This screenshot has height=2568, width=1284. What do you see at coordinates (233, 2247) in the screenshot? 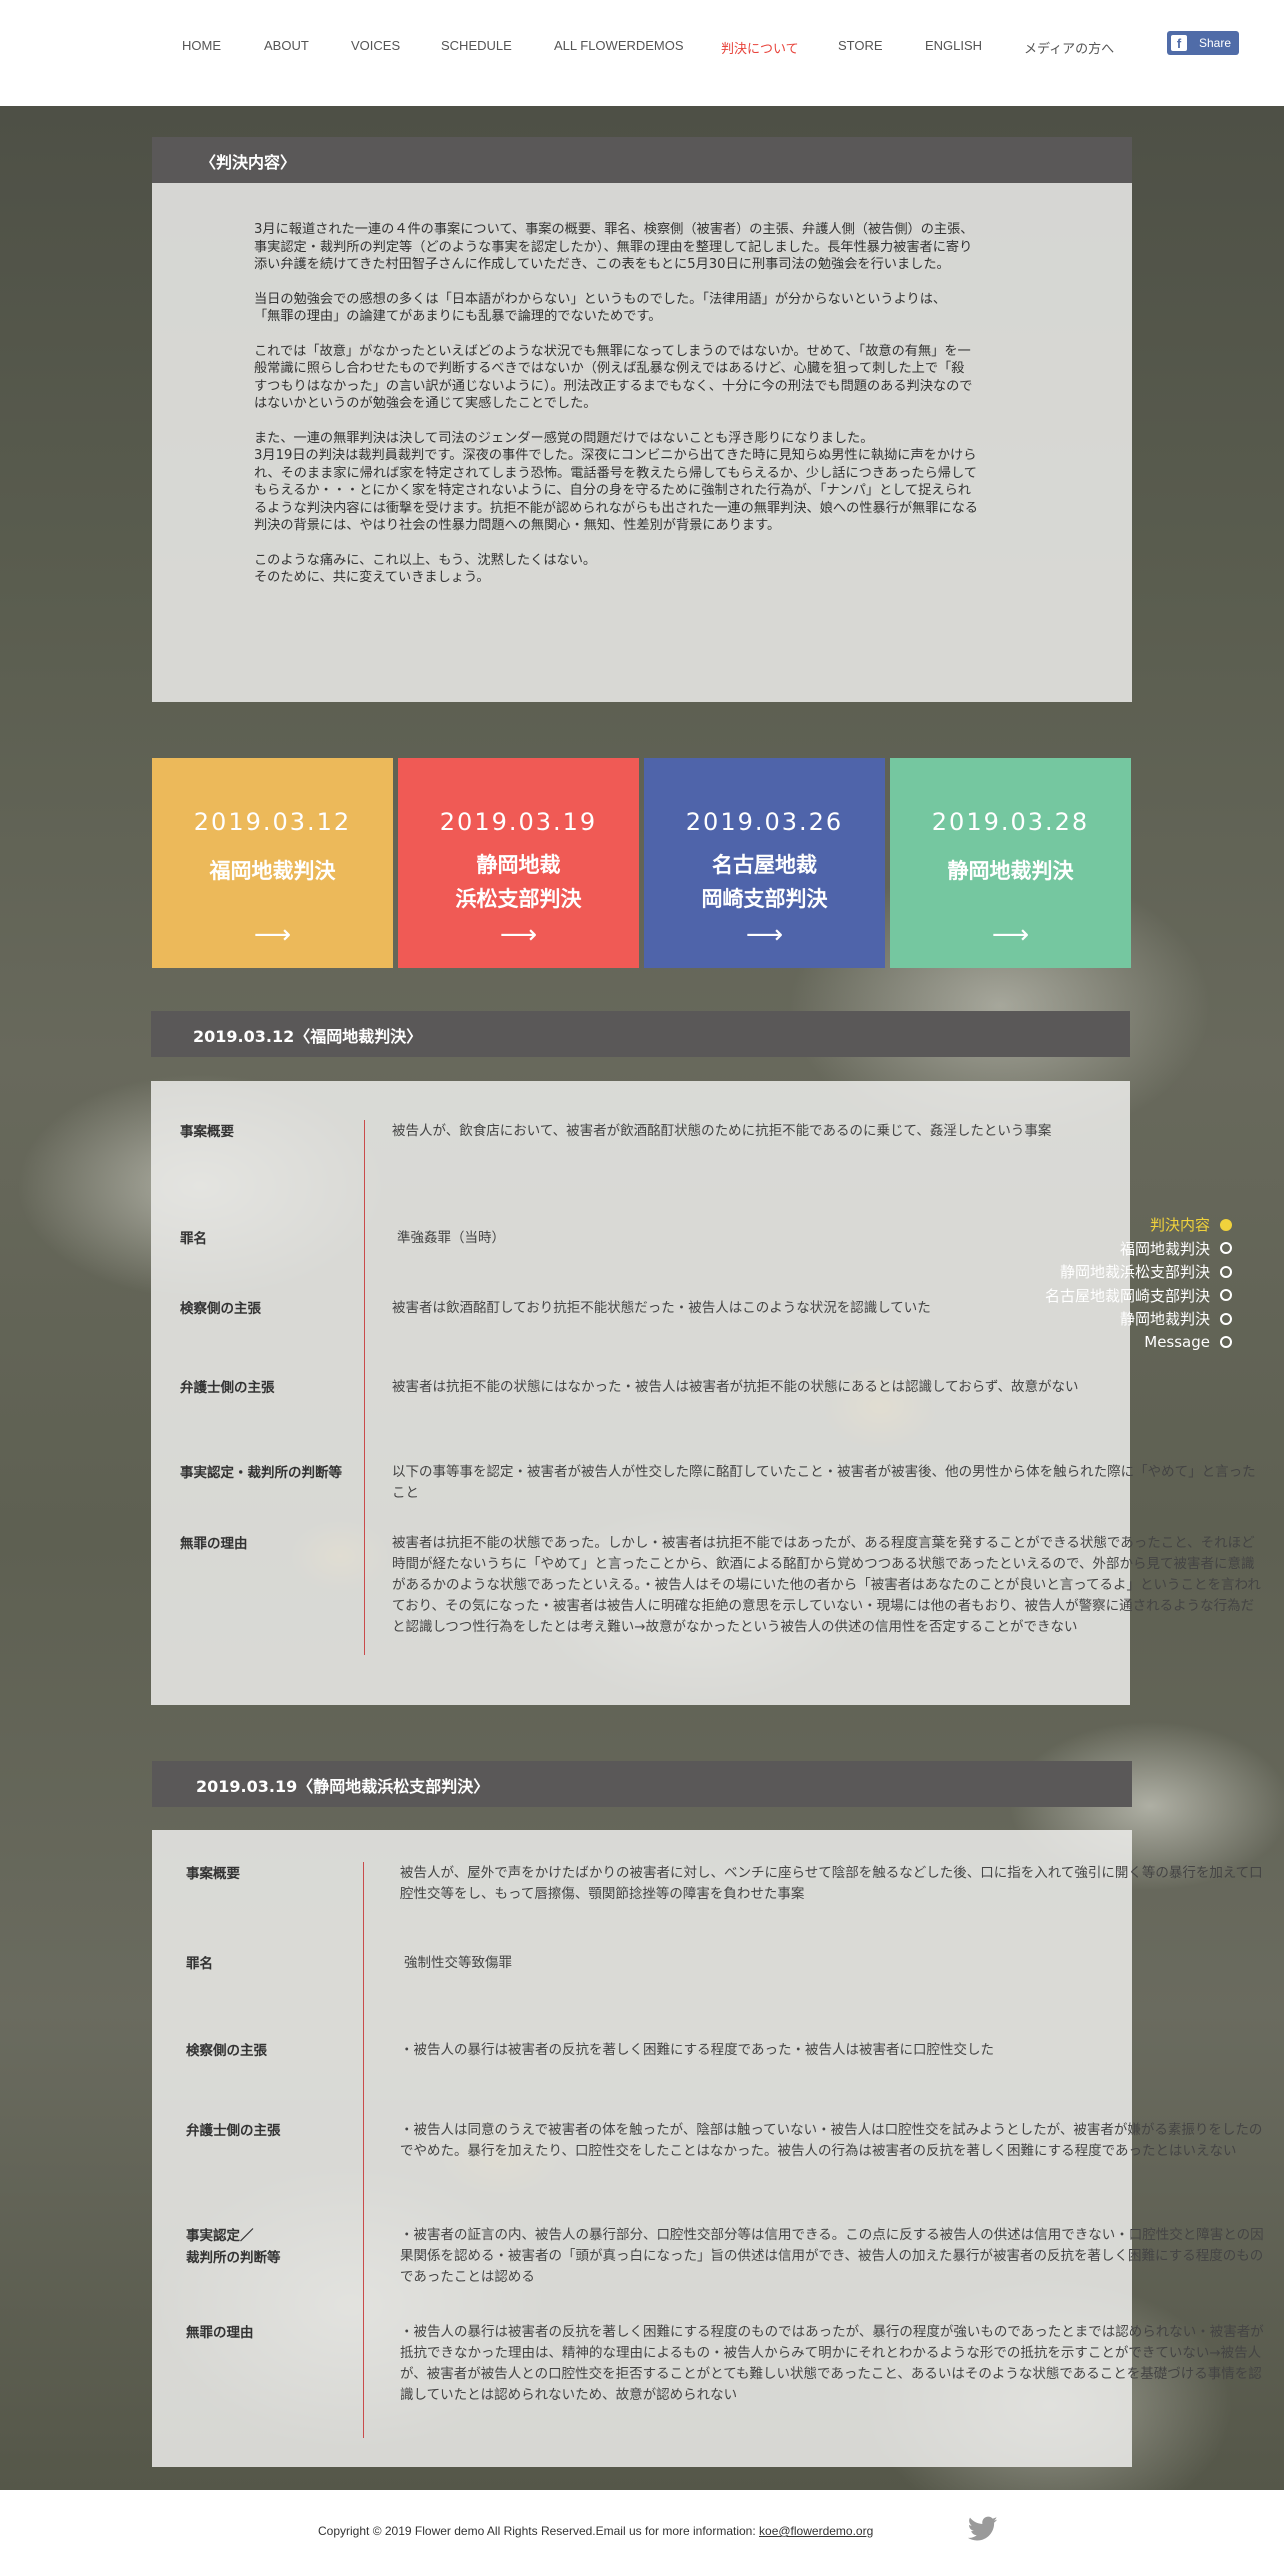
I see `row-label: 事実認定／ 裁判所の判断等` at bounding box center [233, 2247].